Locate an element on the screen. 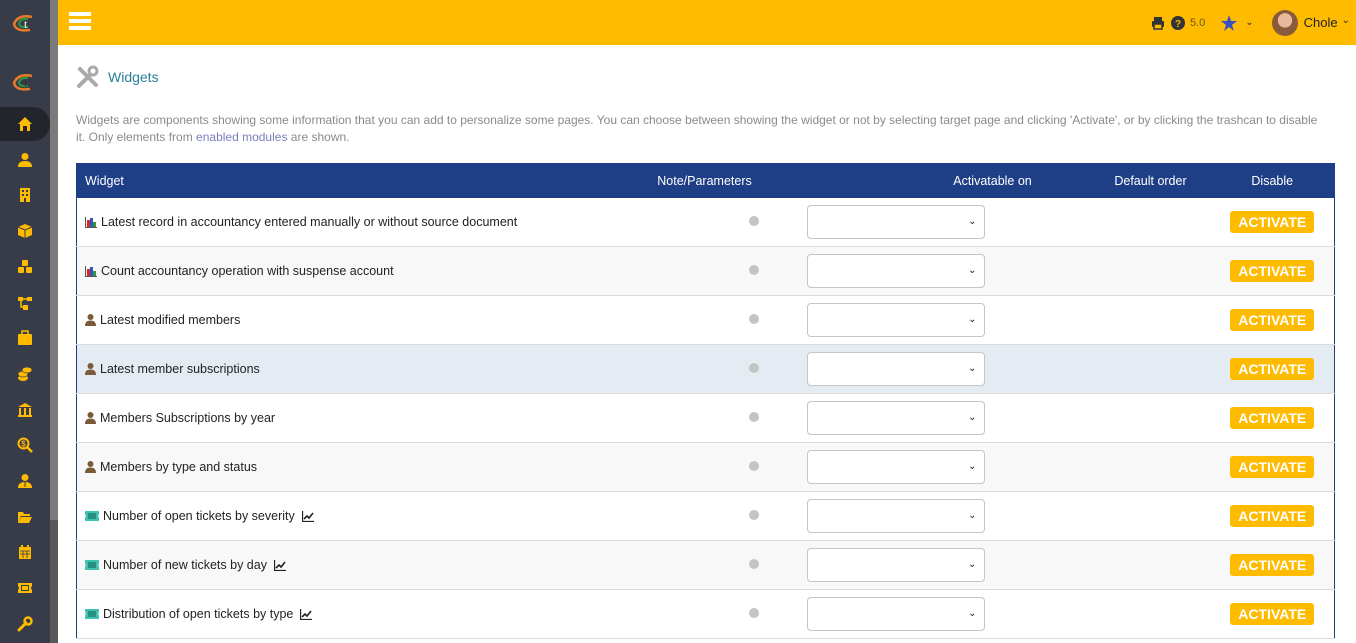  sitemap-icon is located at coordinates (25, 303).